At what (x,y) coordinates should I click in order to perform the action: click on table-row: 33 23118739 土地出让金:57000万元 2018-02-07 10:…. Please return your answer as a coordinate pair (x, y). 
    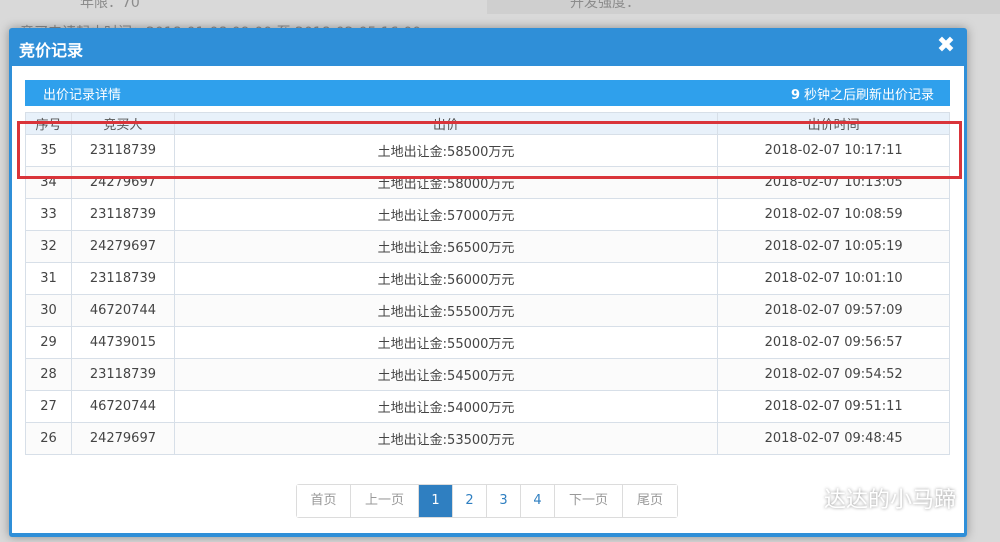
    Looking at the image, I should click on (487, 214).